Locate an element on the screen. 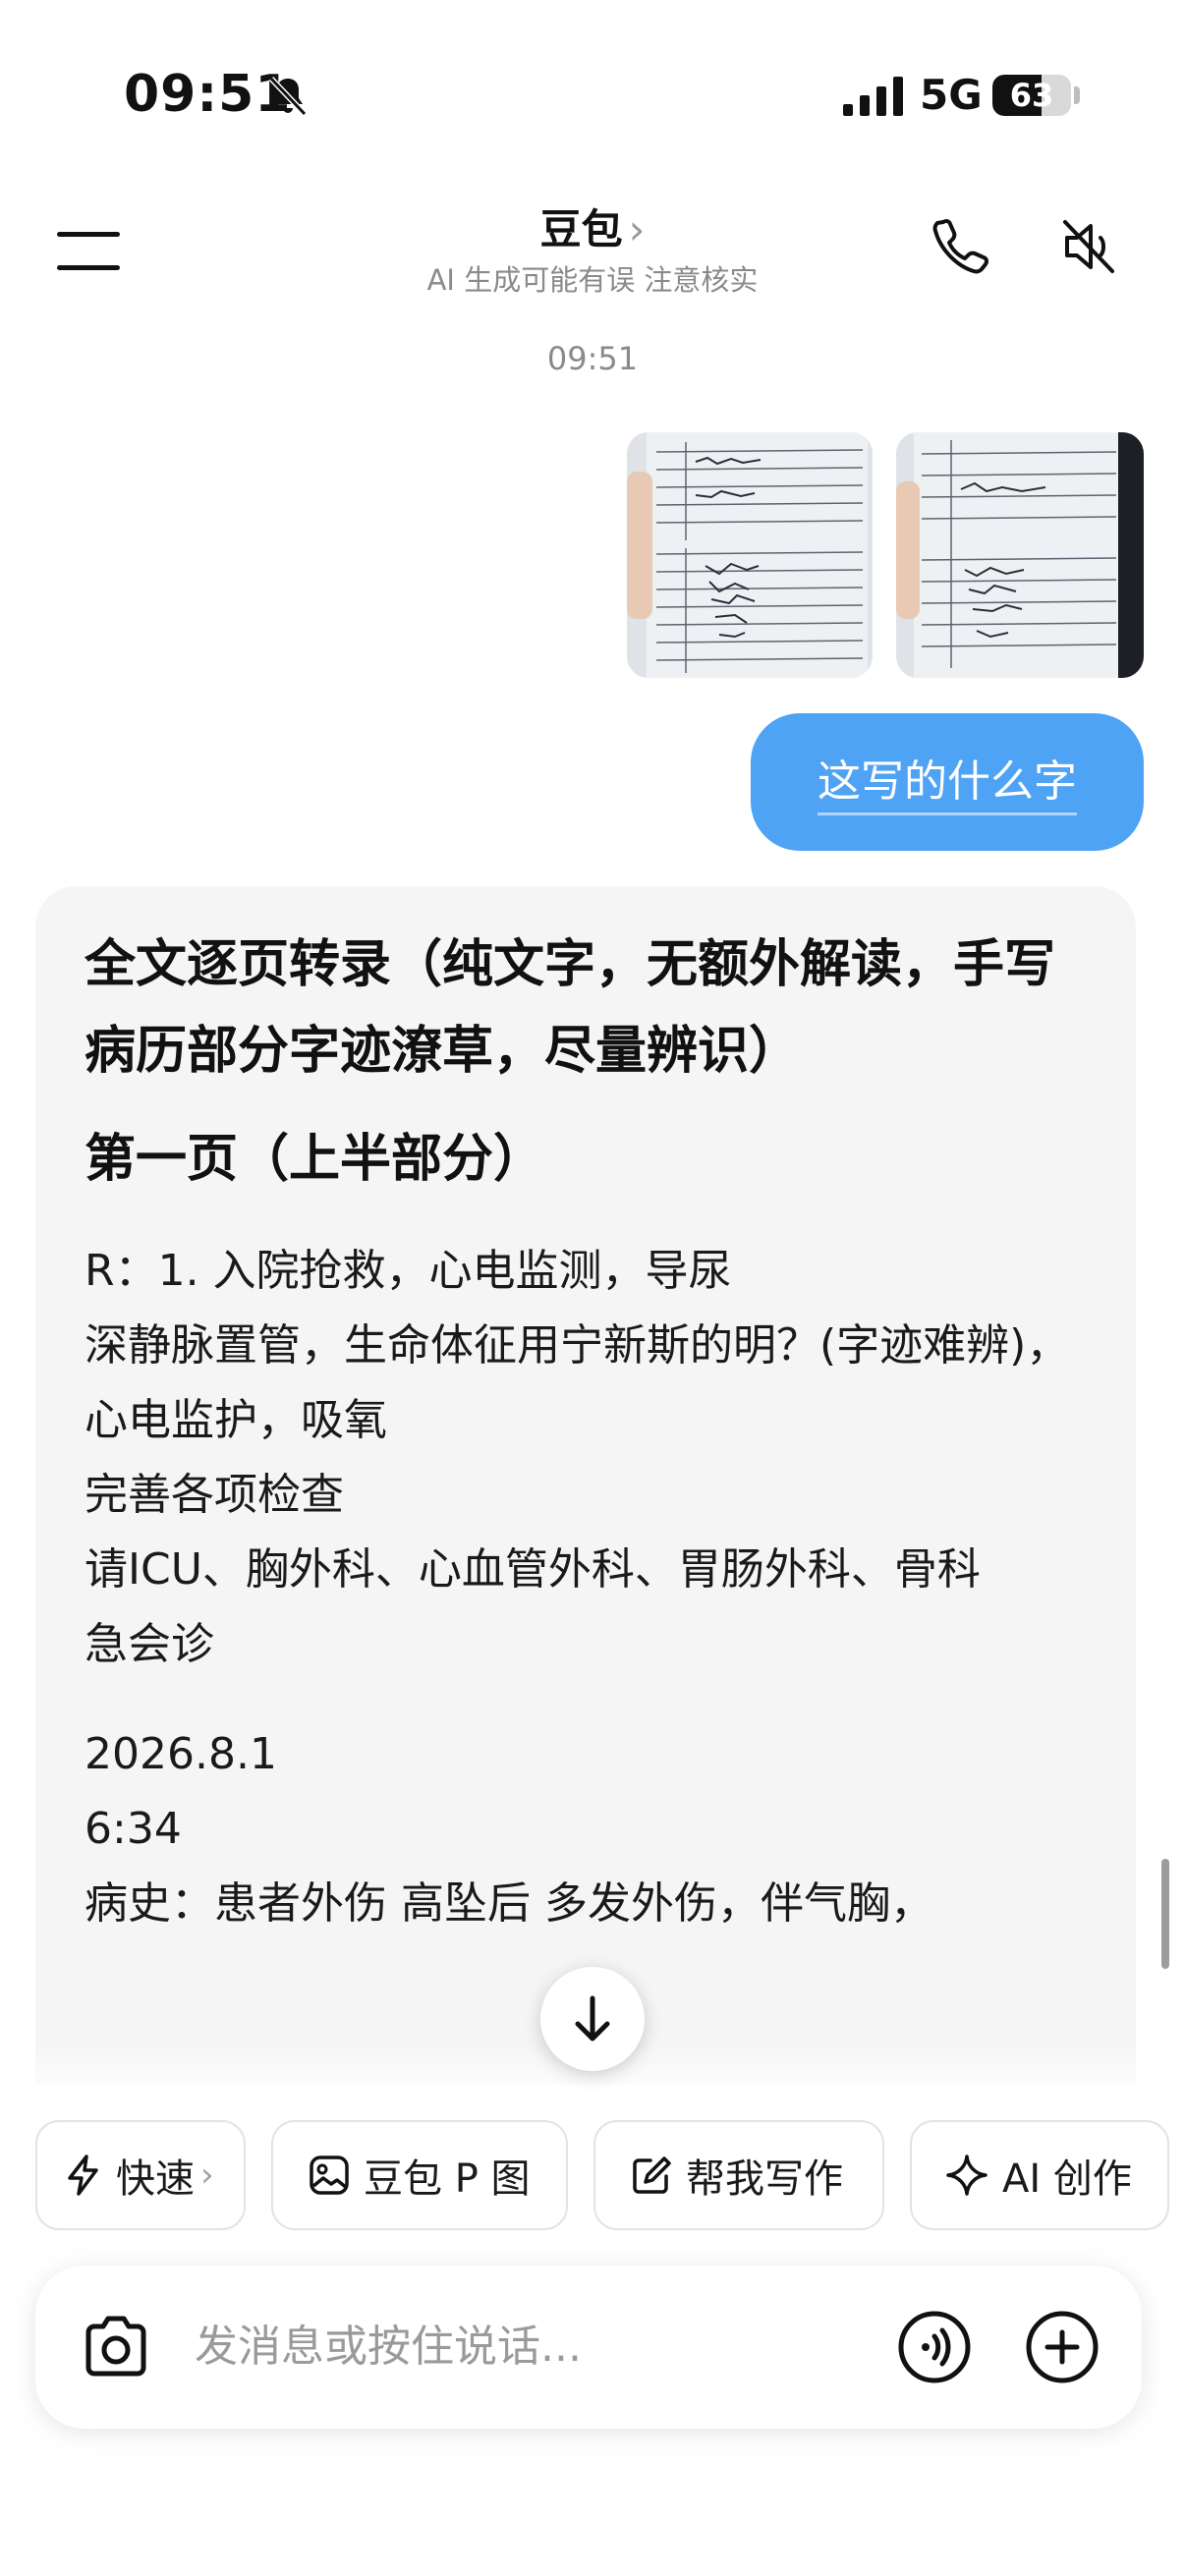  home-indicator is located at coordinates (592, 2541).